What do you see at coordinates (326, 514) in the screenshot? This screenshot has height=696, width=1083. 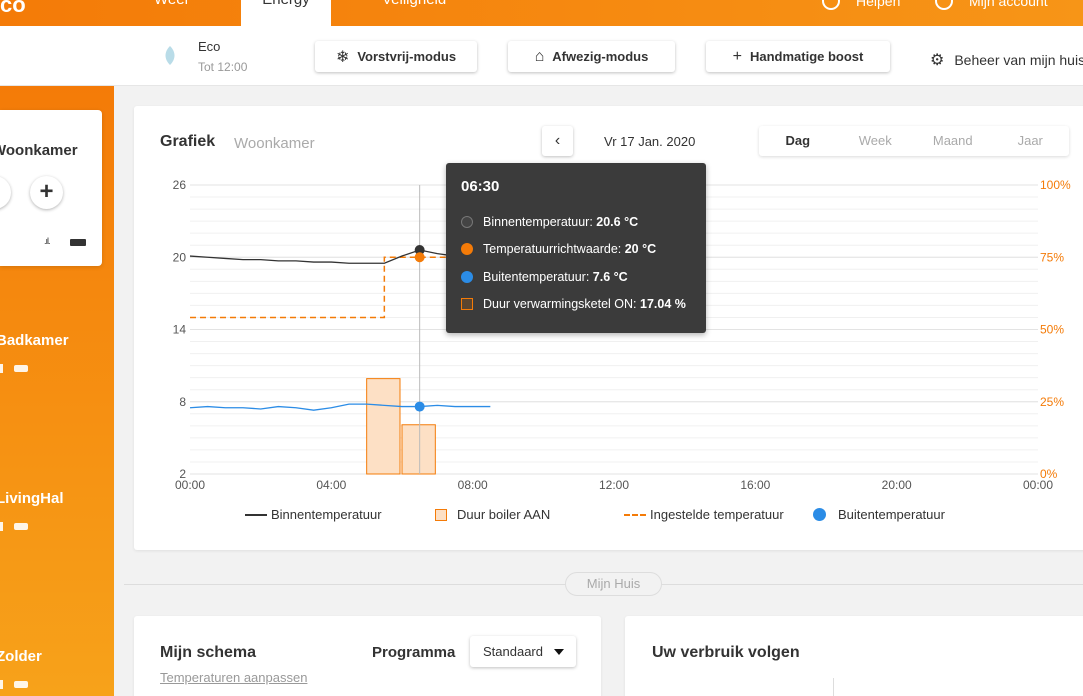 I see `legend-label: Binnentemperatuur` at bounding box center [326, 514].